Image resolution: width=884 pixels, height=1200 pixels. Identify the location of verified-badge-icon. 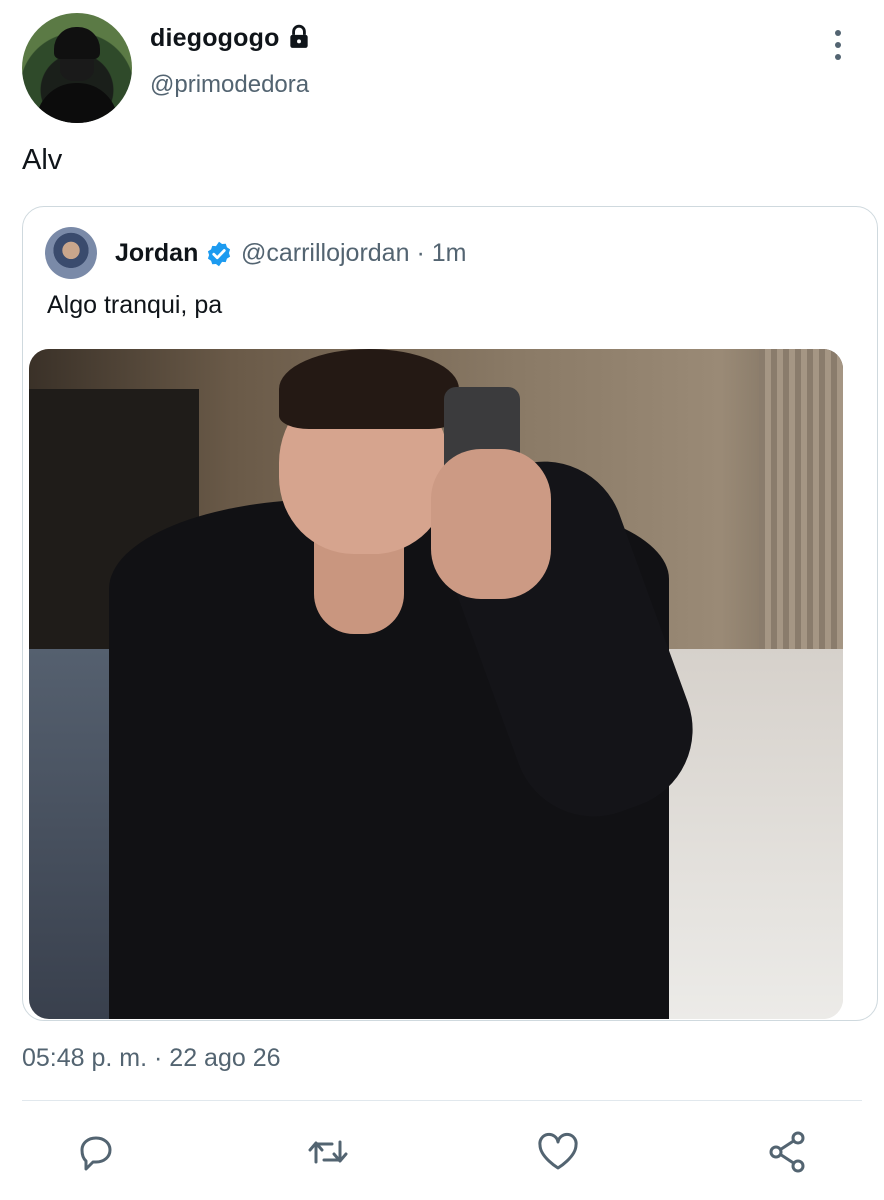
(219, 254).